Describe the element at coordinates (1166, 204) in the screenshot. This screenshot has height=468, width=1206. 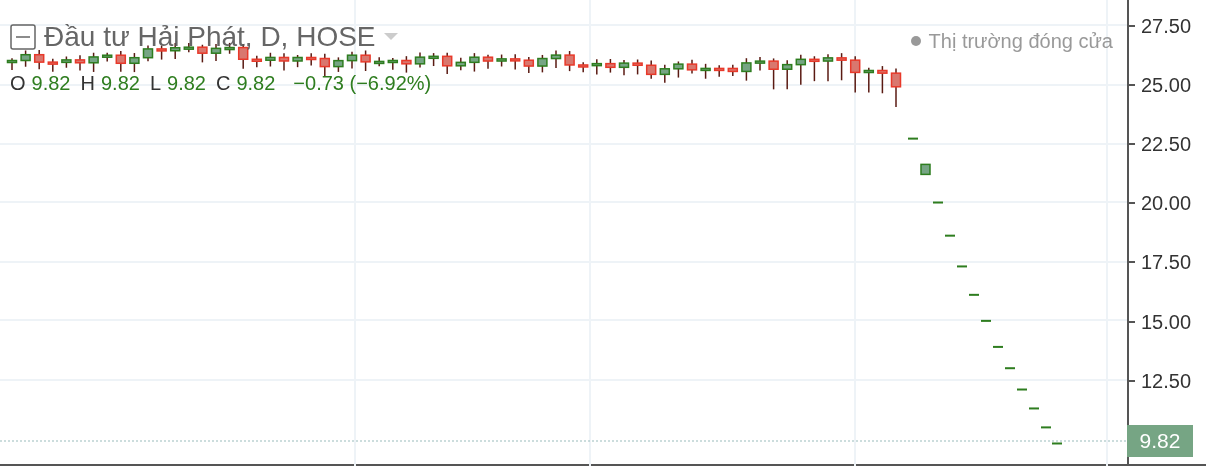
I see `axis-label: 20.00` at that location.